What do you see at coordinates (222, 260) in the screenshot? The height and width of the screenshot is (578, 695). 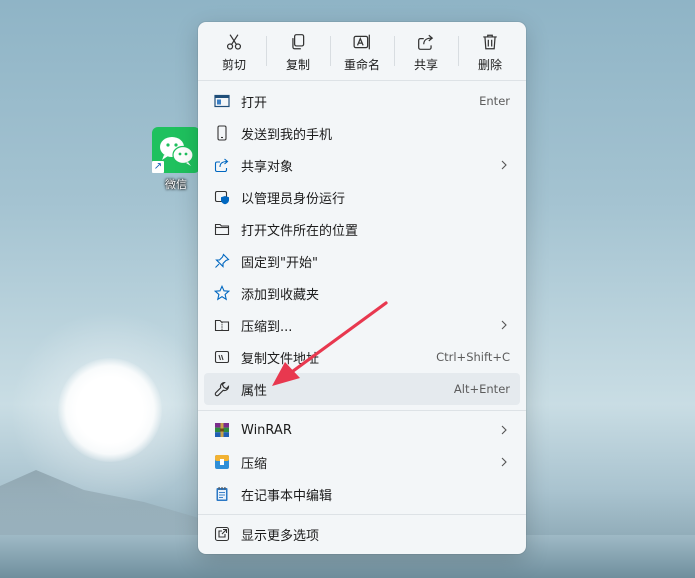 I see `pin-icon` at bounding box center [222, 260].